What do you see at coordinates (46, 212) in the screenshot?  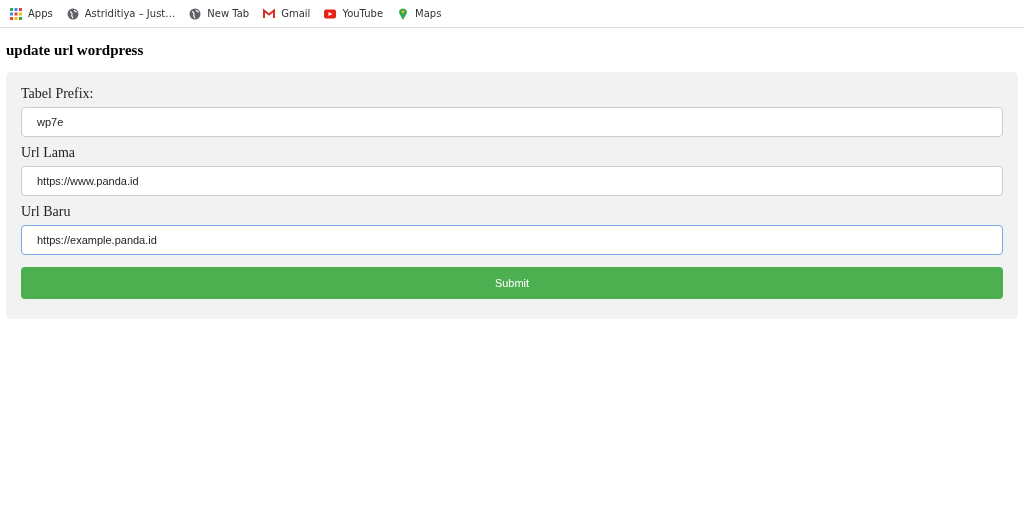 I see `field-label: Url Baru` at bounding box center [46, 212].